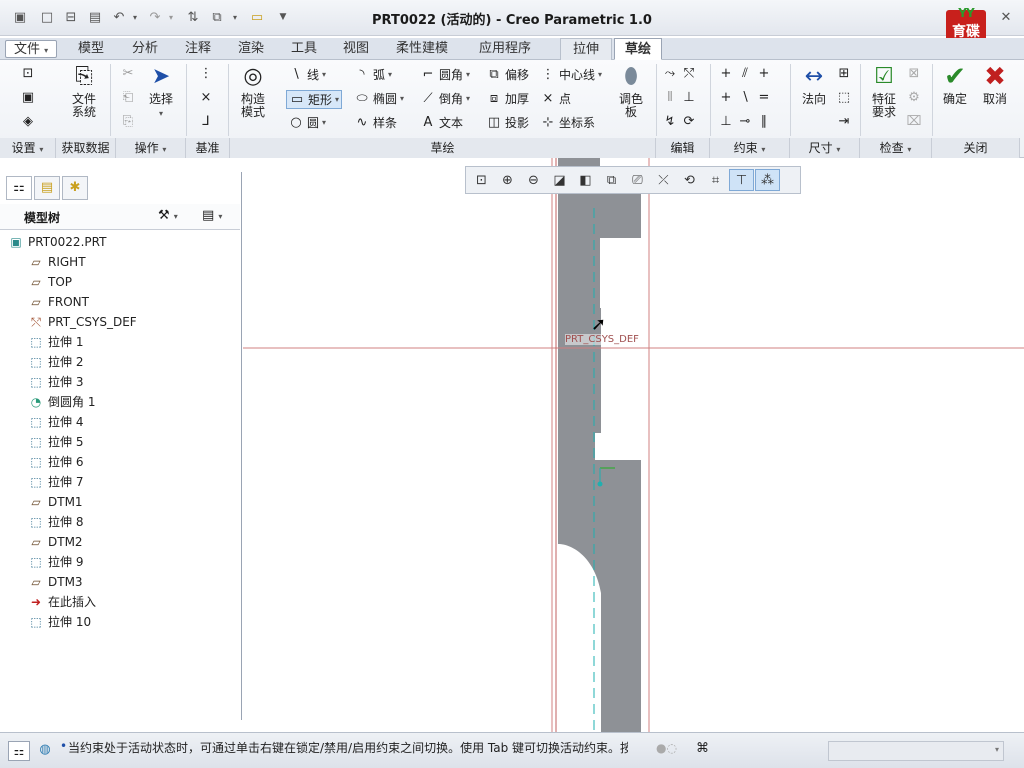 This screenshot has height=768, width=1024. I want to click on tree-item: ▱ DTM2, so click(55, 542).